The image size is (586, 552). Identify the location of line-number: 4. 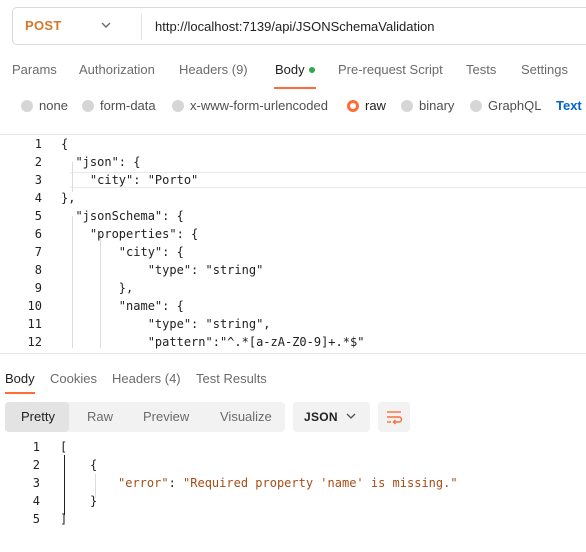
(38, 198).